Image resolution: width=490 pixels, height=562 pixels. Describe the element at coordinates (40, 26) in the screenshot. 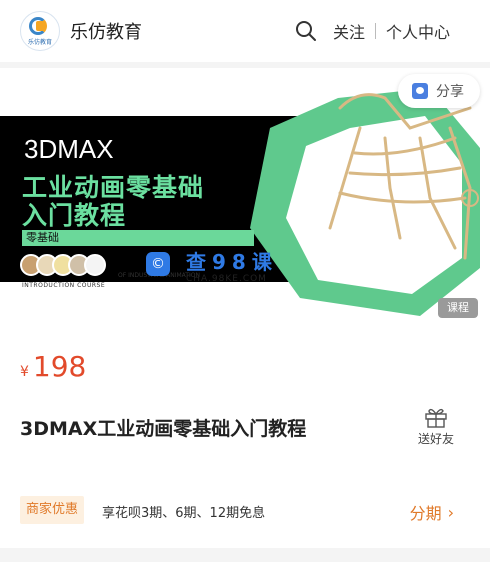

I see `logo-mark-icon` at that location.